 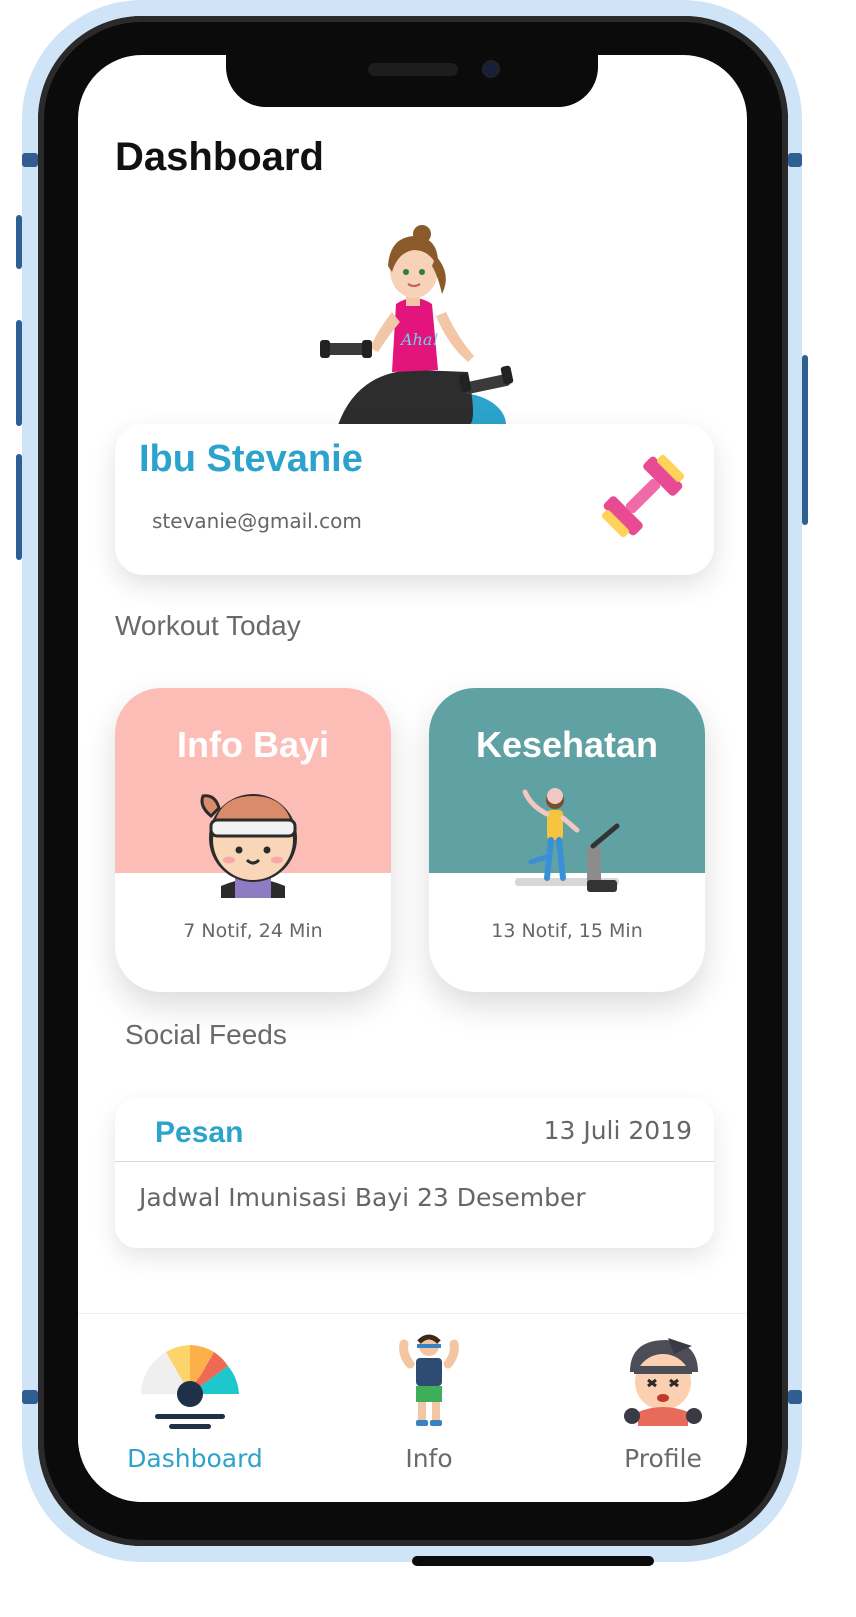 I want to click on bottom-nav: Dashboard Info Profile, so click(x=412, y=1407).